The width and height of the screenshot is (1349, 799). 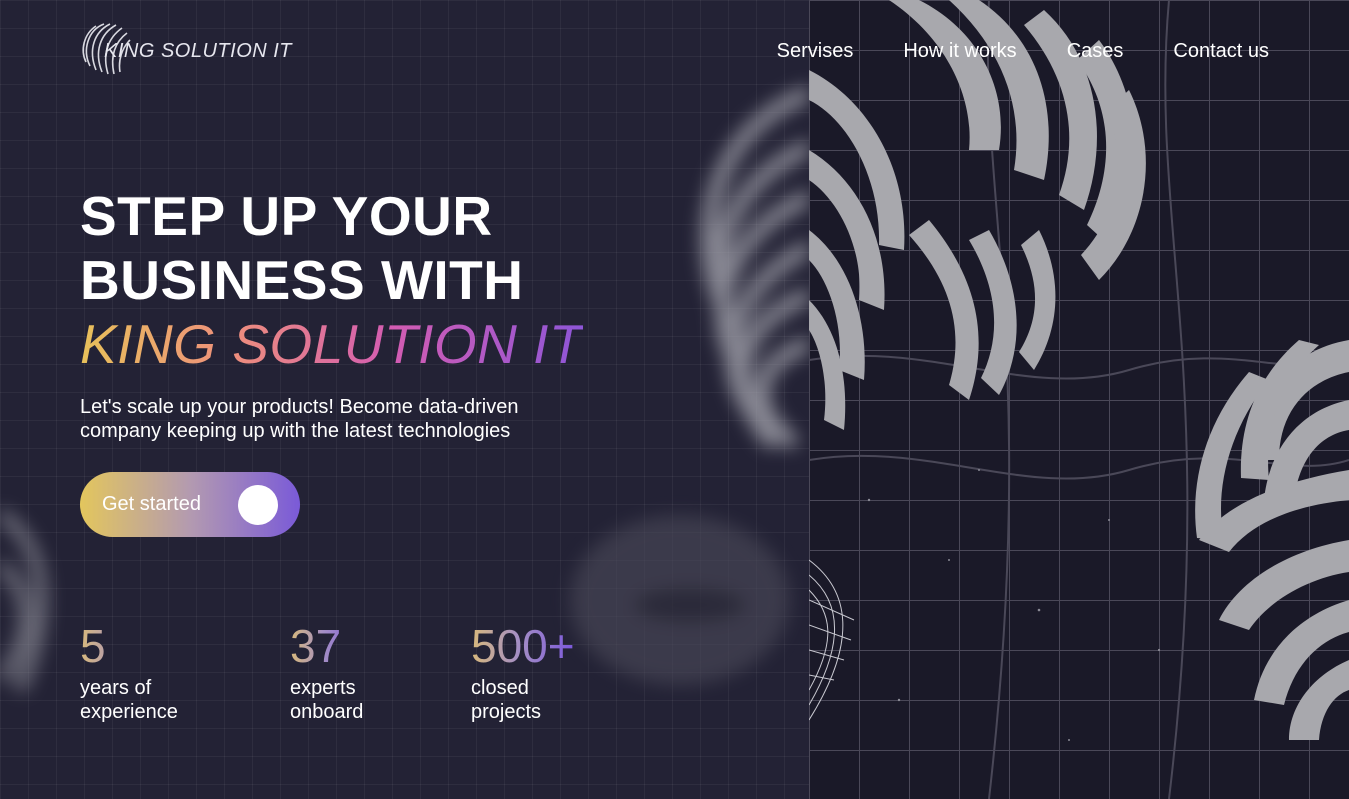 What do you see at coordinates (523, 646) in the screenshot?
I see `stat-number: 500+` at bounding box center [523, 646].